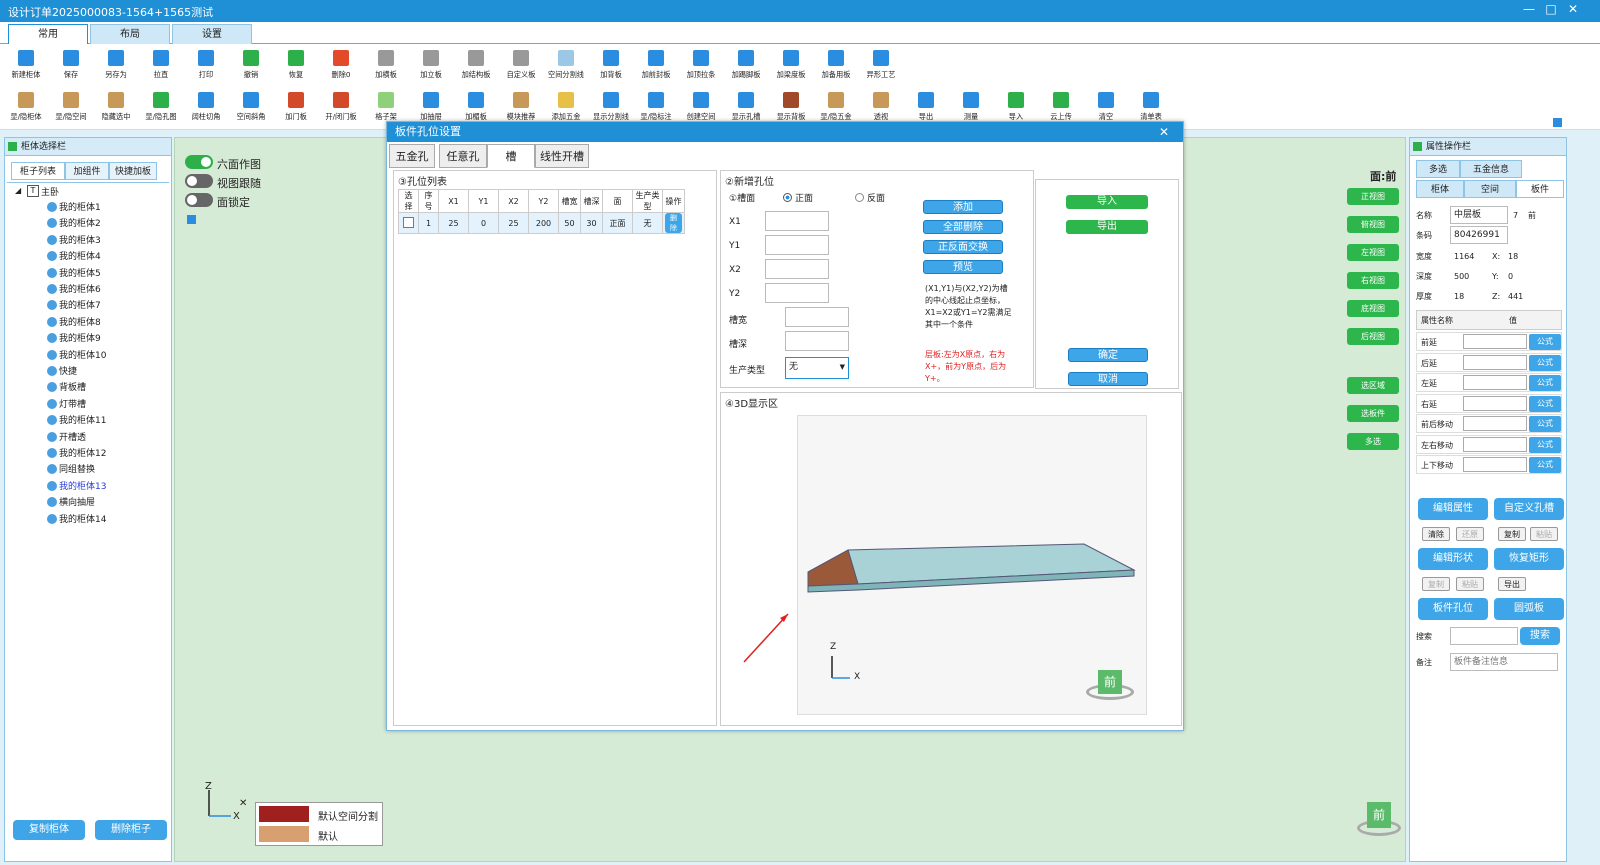 The height and width of the screenshot is (865, 1600). I want to click on tree-item: 我的柜体8, so click(74, 323).